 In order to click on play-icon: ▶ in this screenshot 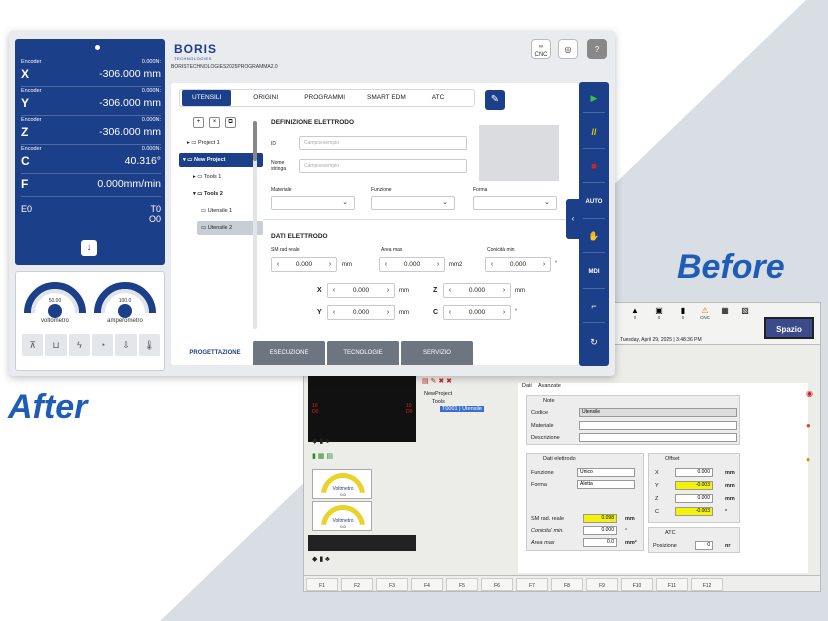, I will do `click(594, 98)`.